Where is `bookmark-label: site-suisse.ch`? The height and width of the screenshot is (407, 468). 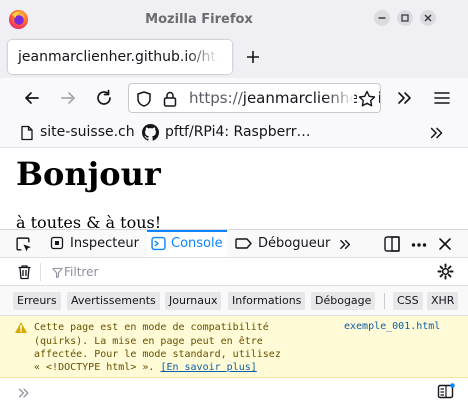
bookmark-label: site-suisse.ch is located at coordinates (87, 132).